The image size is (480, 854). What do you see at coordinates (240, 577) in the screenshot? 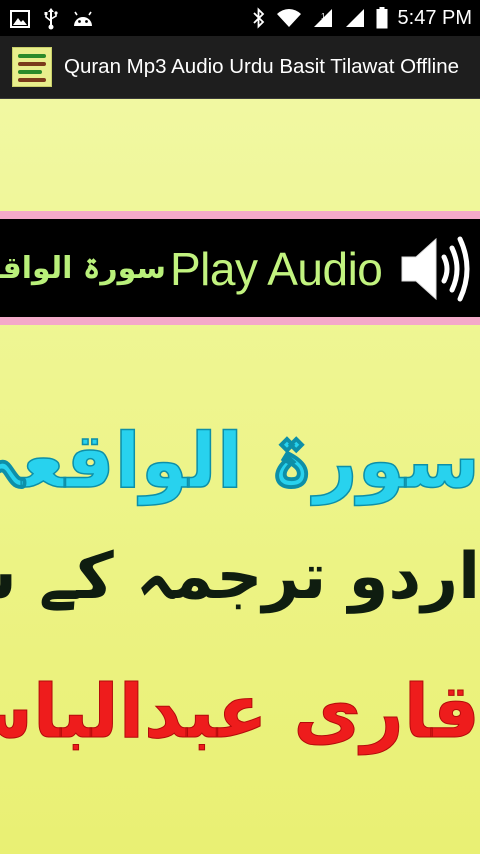
I see `urdu-translation-line: اردو ترجمہ کے ساتھ` at bounding box center [240, 577].